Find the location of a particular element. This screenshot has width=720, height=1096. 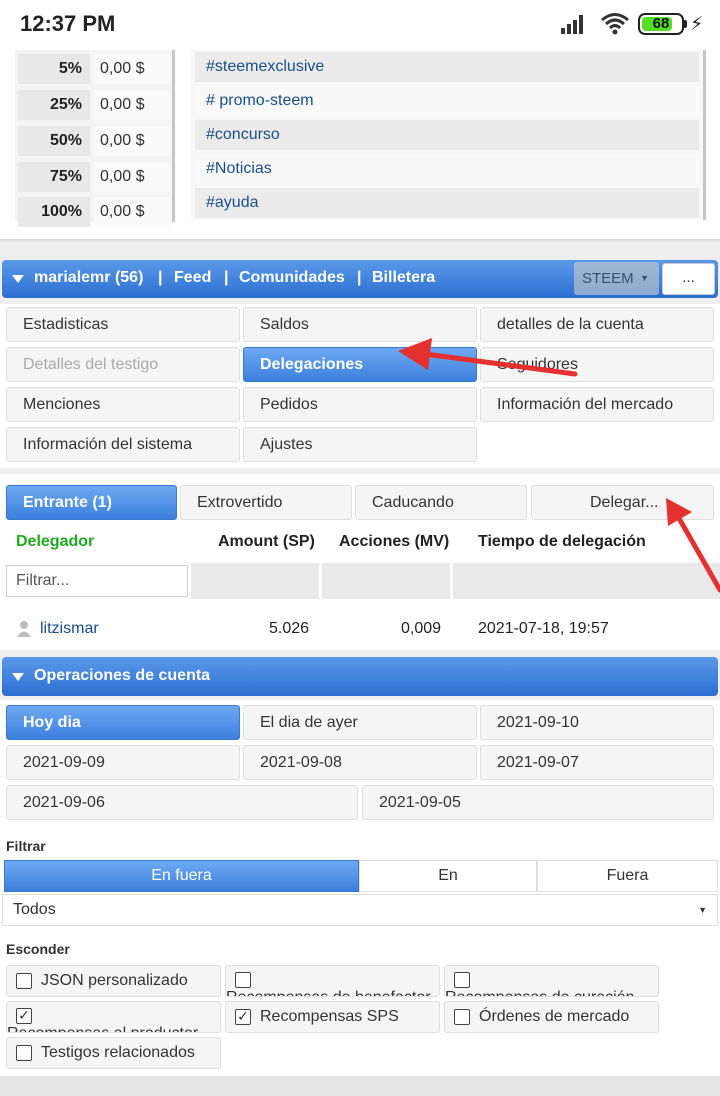

percent-row: 75% 0,00 $ is located at coordinates (94, 177).